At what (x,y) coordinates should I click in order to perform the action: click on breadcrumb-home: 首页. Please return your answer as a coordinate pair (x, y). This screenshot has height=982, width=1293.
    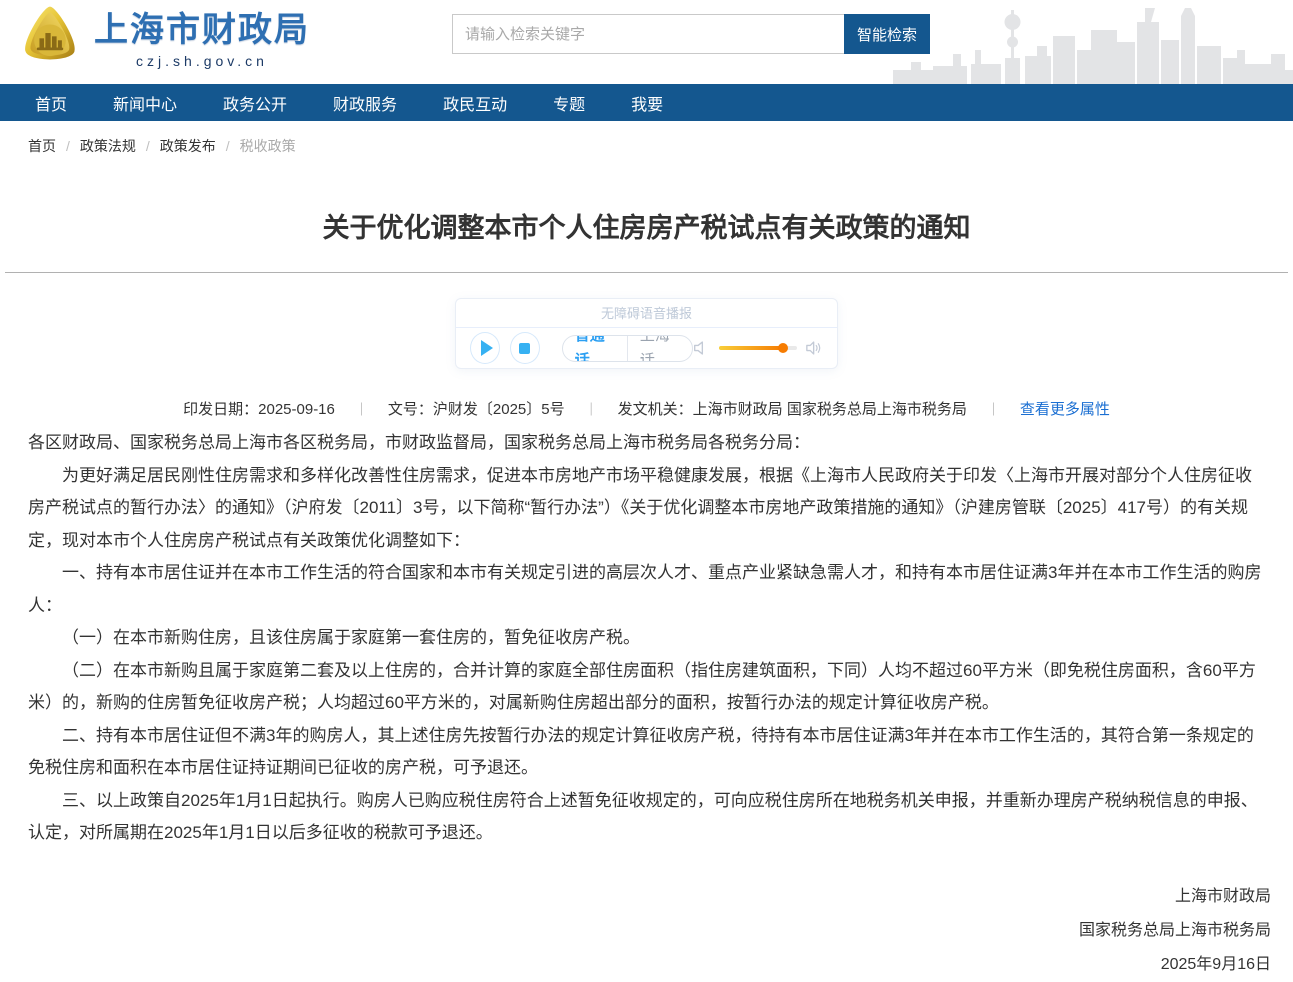
    Looking at the image, I should click on (42, 146).